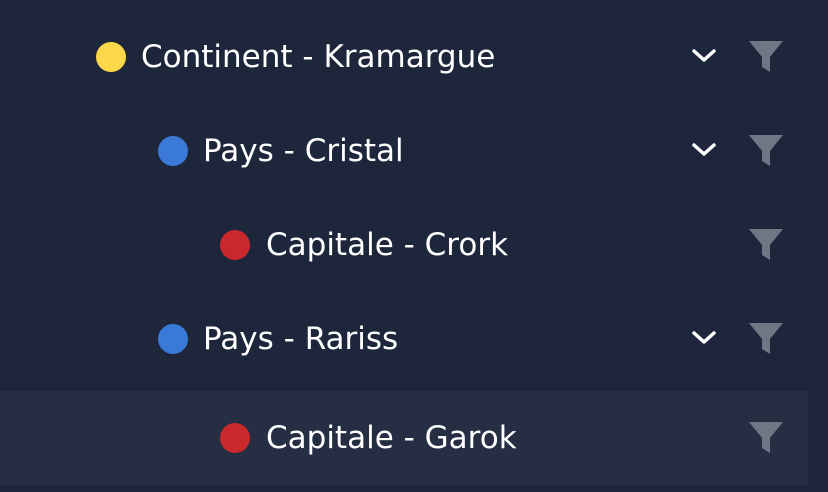 The image size is (828, 492). Describe the element at coordinates (301, 339) in the screenshot. I see `tree-row-label: Pays - Rariss` at that location.